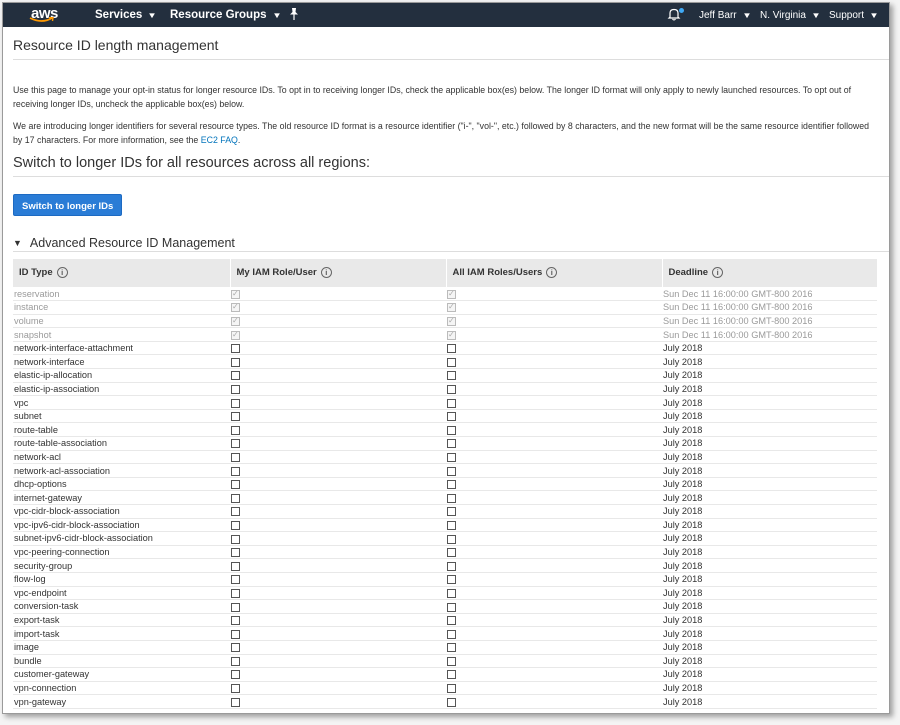 The width and height of the screenshot is (900, 725). I want to click on column-header-all-roles: All IAM Roles/Users i, so click(553, 273).